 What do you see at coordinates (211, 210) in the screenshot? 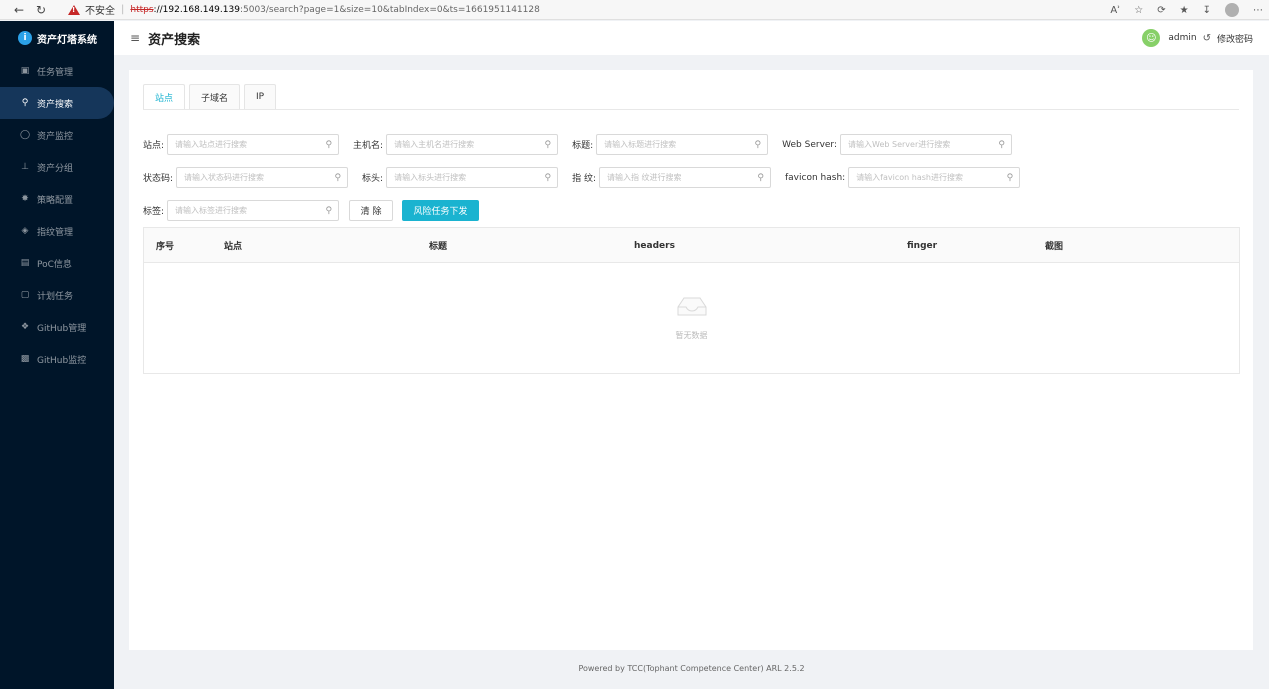
I see `tag-placeholder: 请输入标签进行搜索` at bounding box center [211, 210].